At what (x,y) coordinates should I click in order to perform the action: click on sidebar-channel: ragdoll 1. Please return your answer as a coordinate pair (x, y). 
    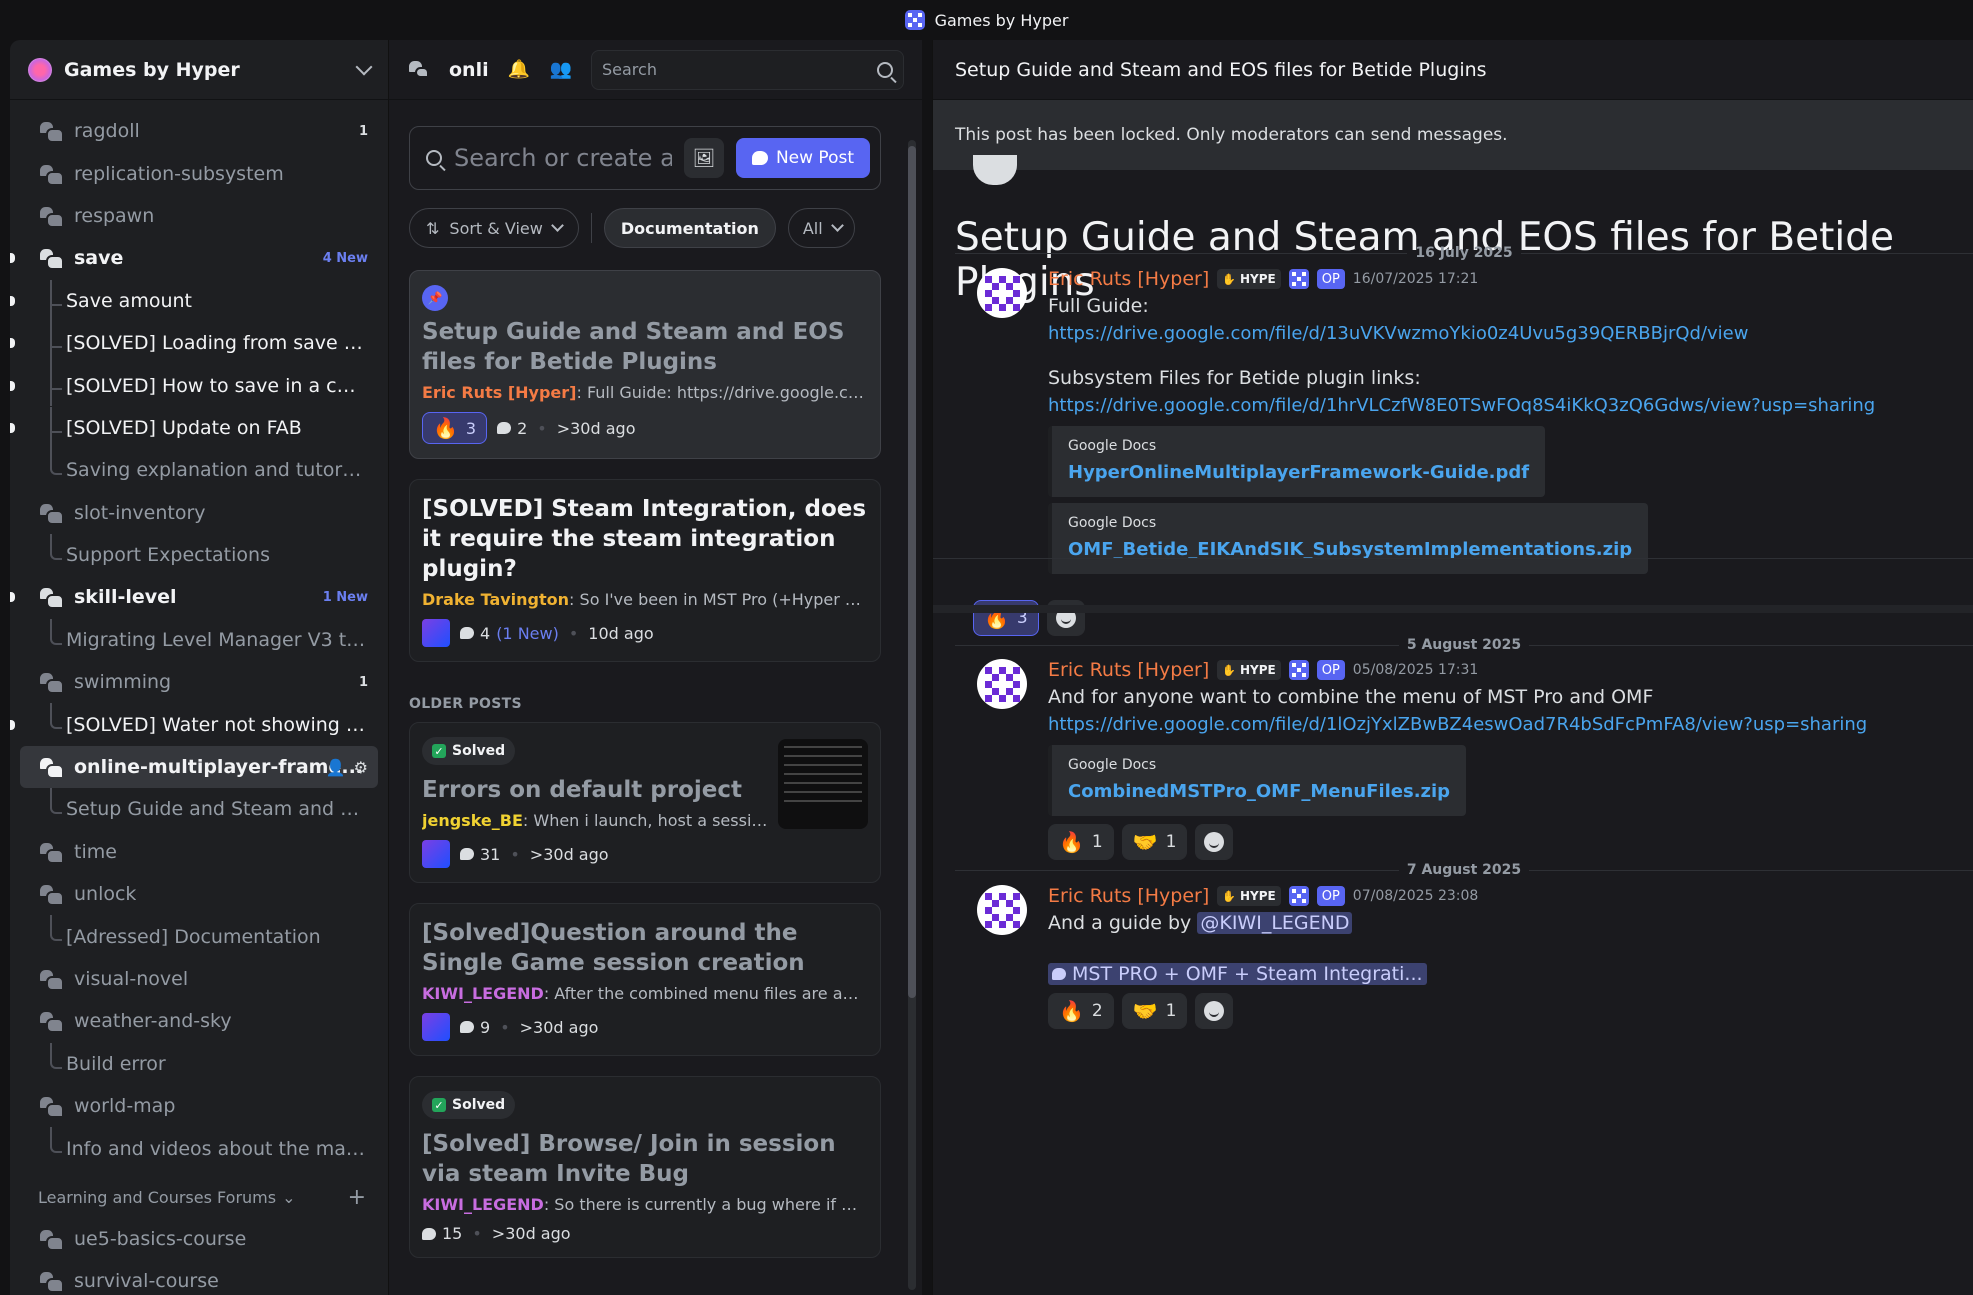
    Looking at the image, I should click on (199, 131).